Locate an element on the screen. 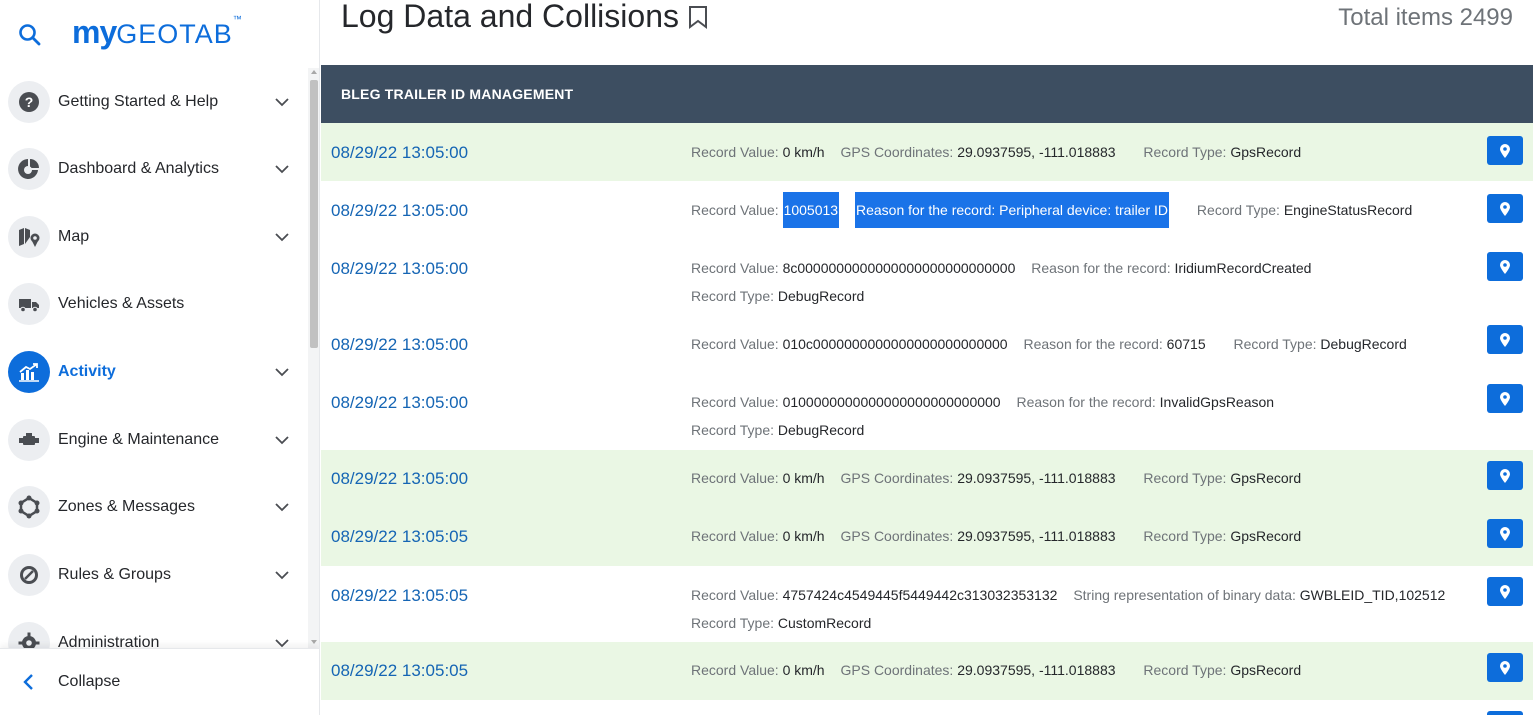 This screenshot has height=715, width=1536. nav-item-administration: Administration is located at coordinates (154, 630).